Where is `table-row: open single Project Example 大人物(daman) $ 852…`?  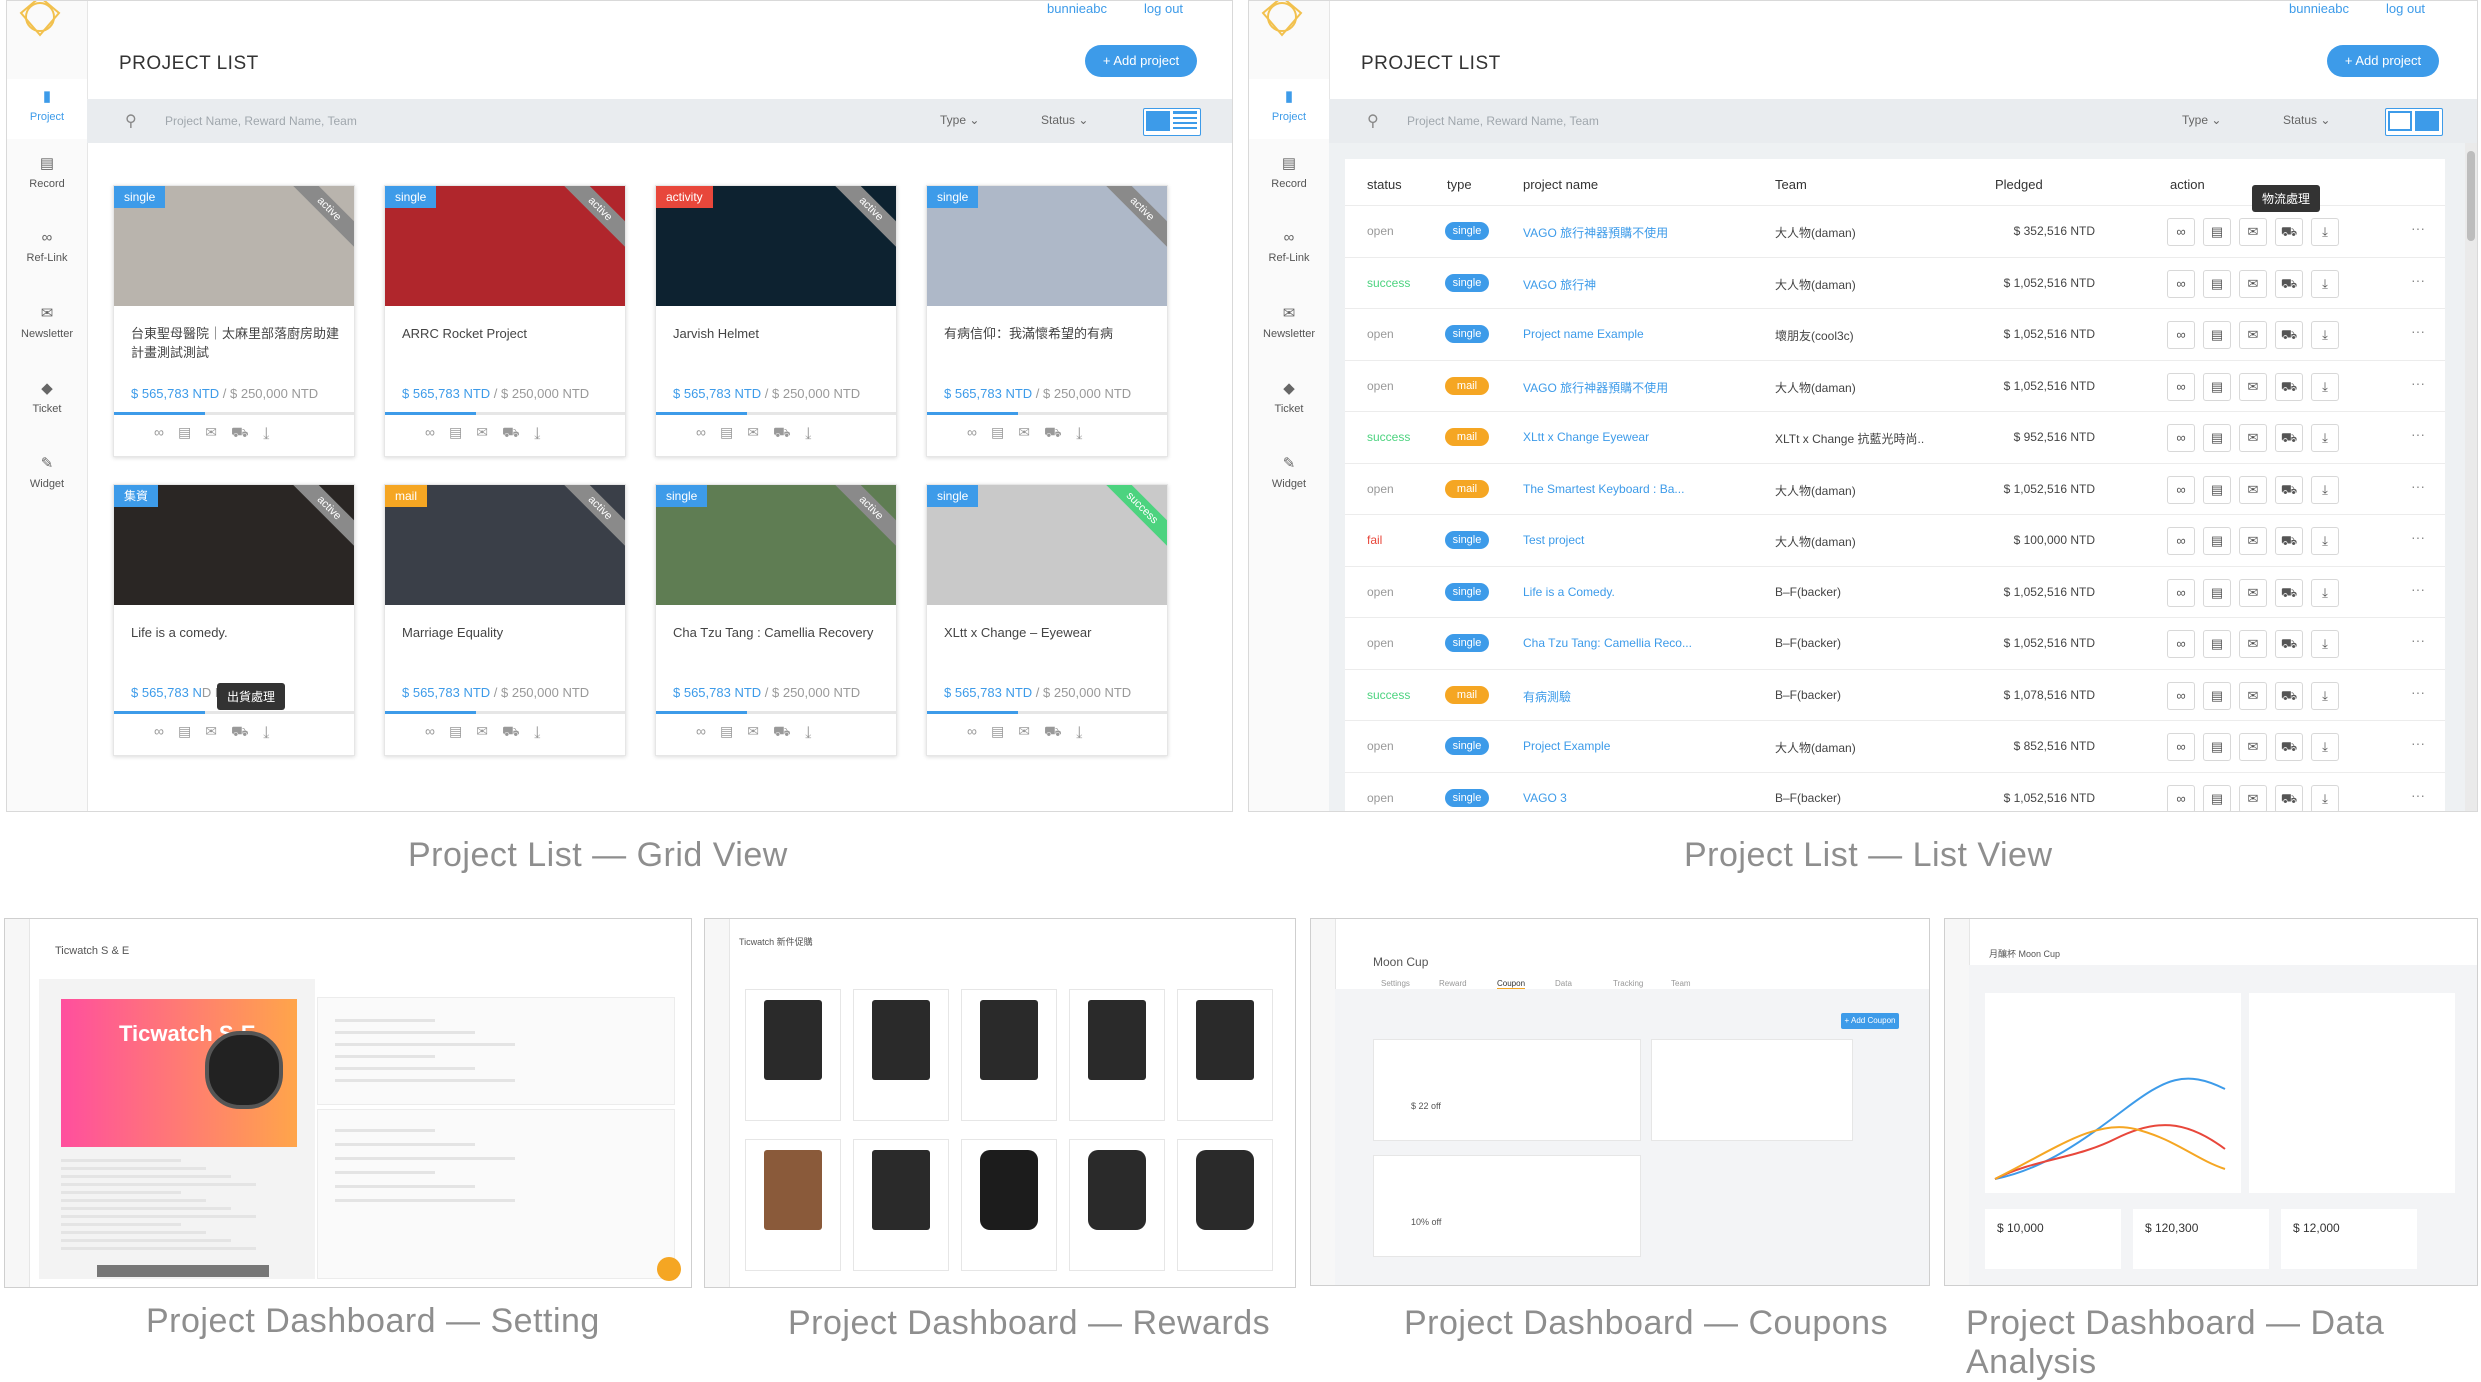 table-row: open single Project Example 大人物(daman) $ 852… is located at coordinates (1895, 746).